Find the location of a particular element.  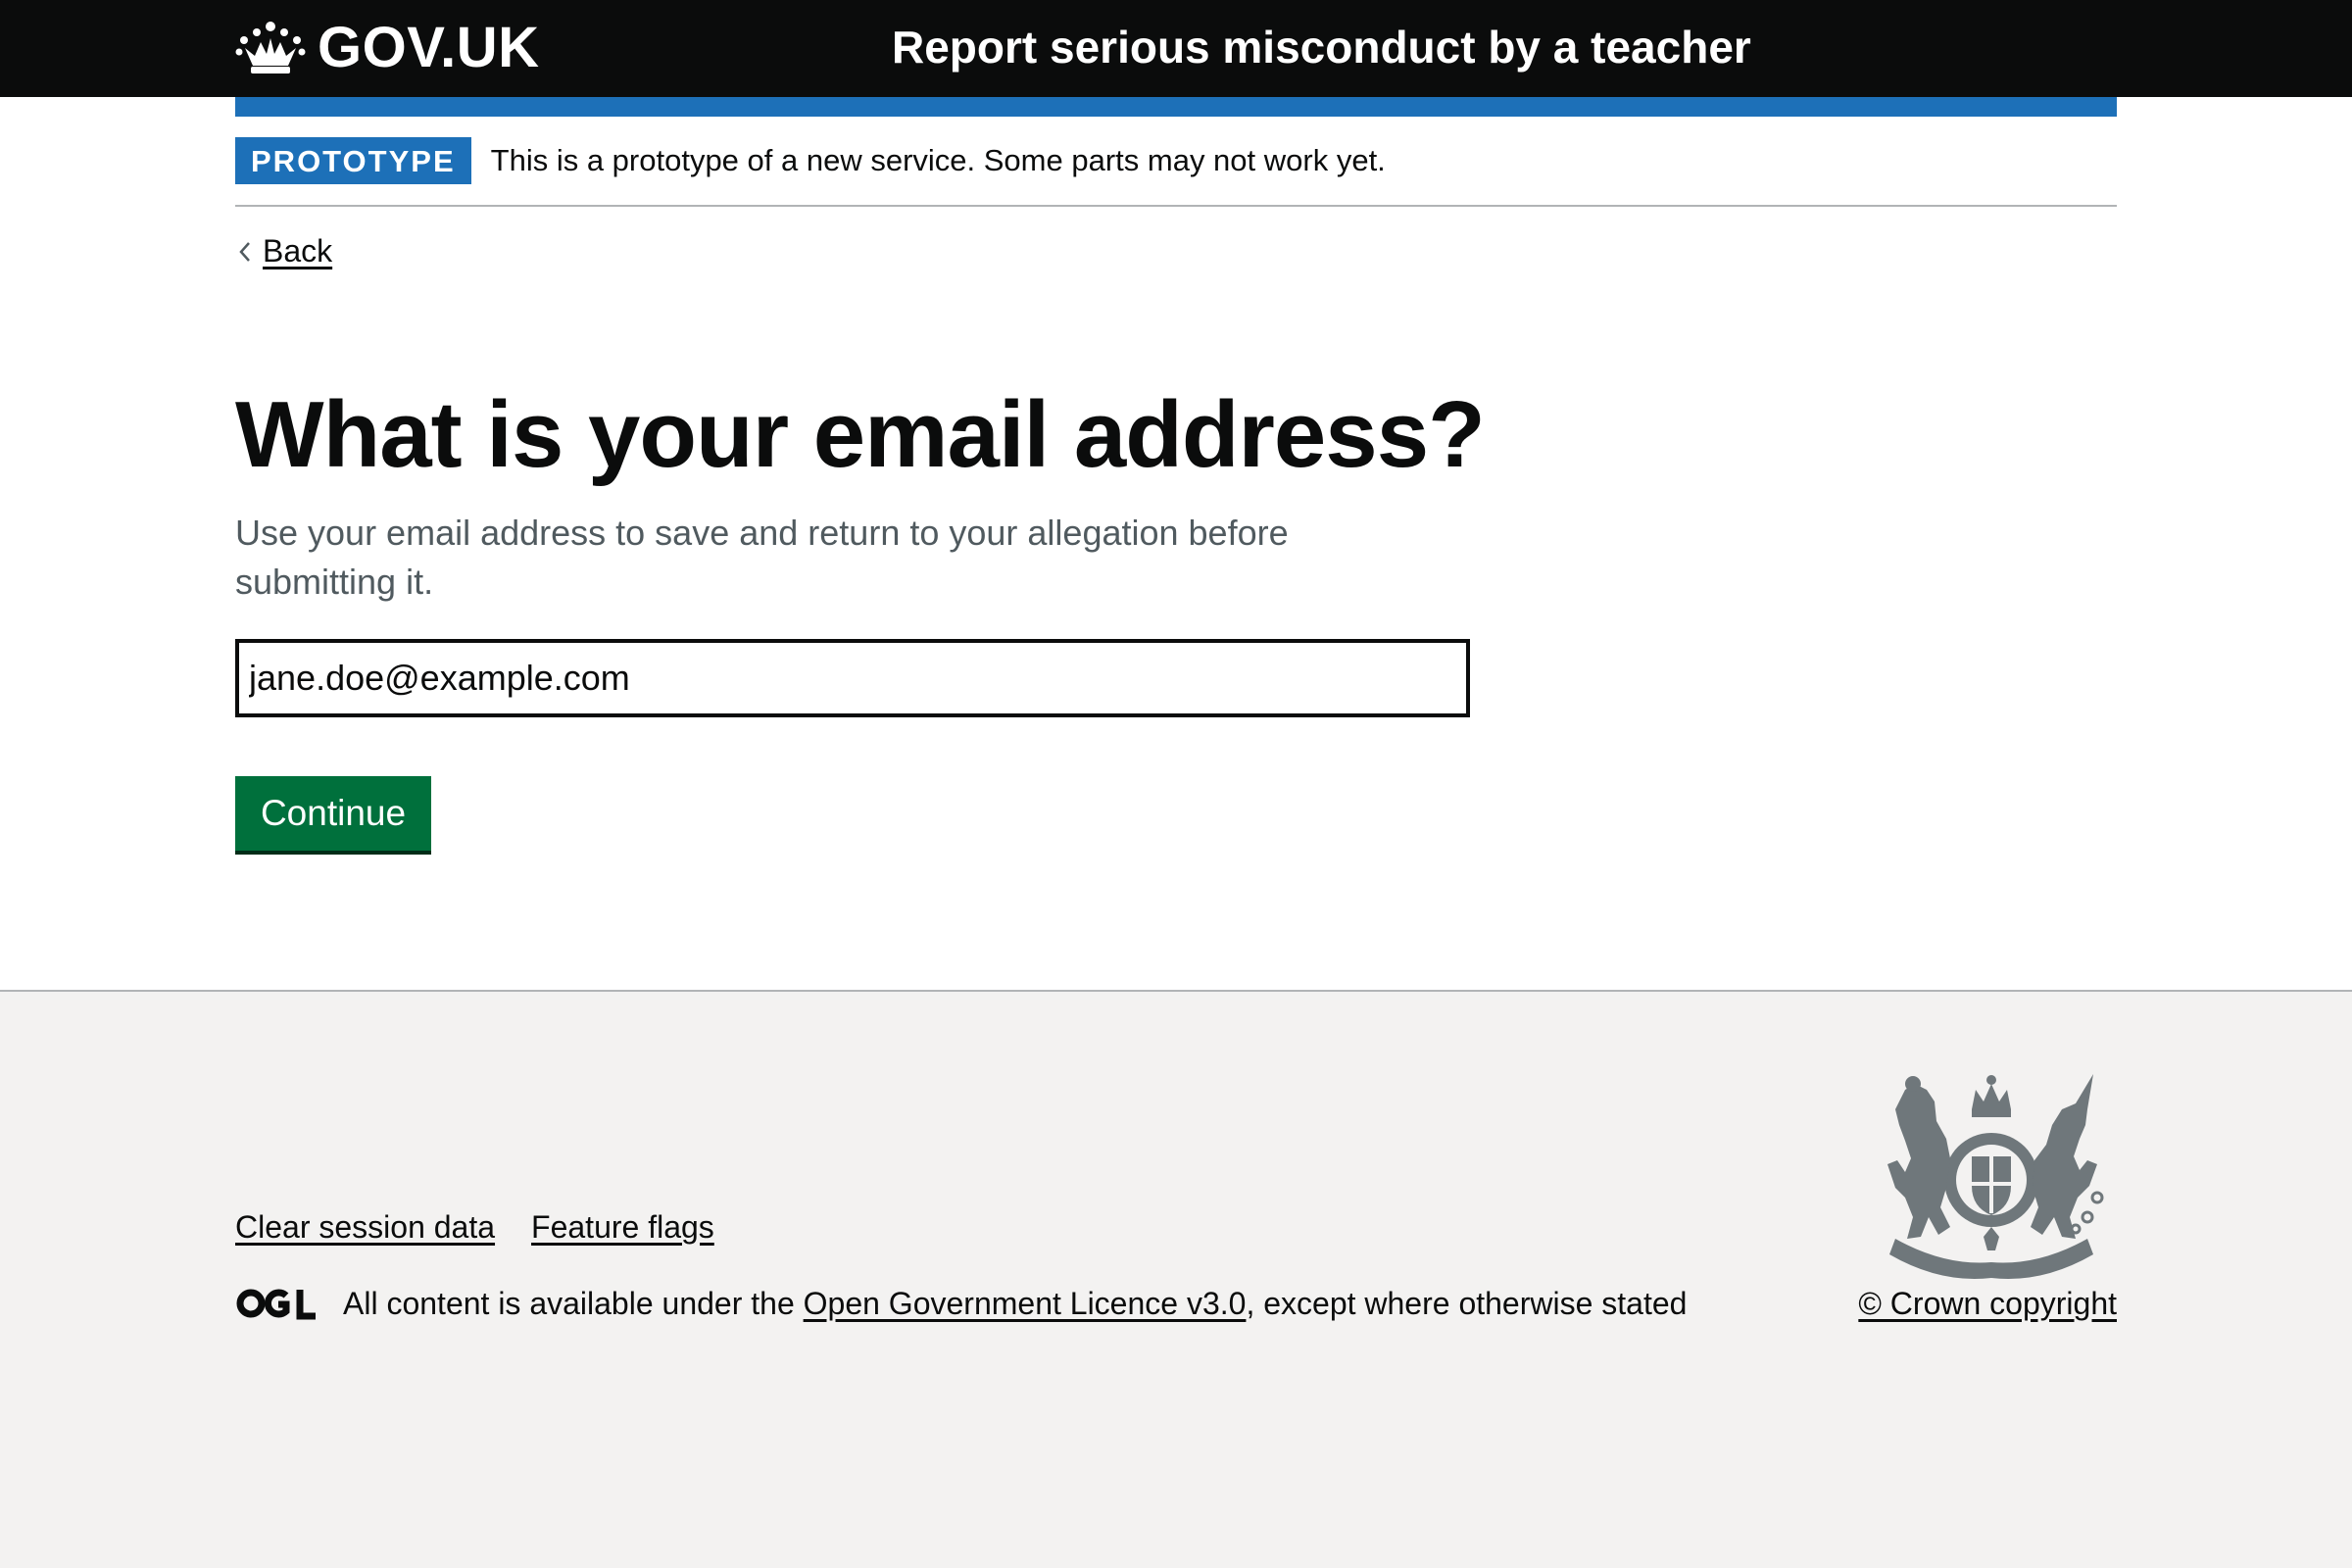

continue-button: Continue is located at coordinates (333, 813).